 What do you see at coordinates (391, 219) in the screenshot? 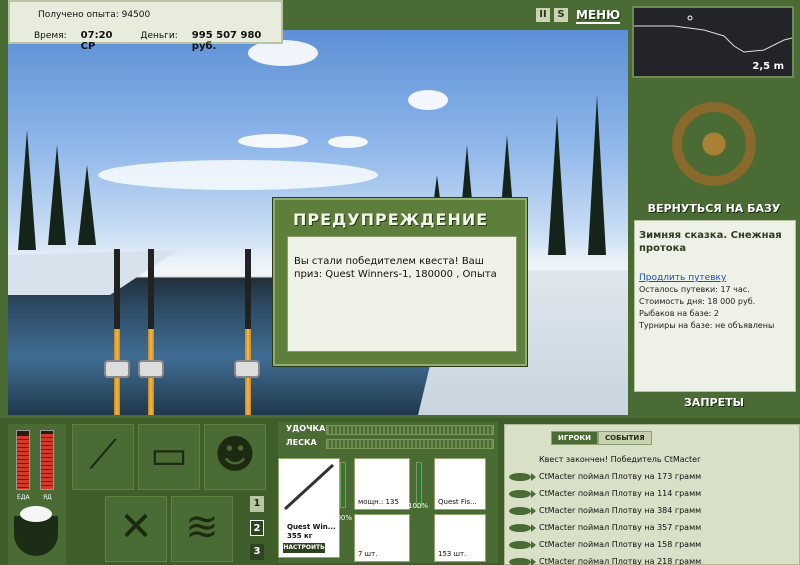
I see `dialog-title: ПРЕДУПРЕЖДЕНИЕ` at bounding box center [391, 219].